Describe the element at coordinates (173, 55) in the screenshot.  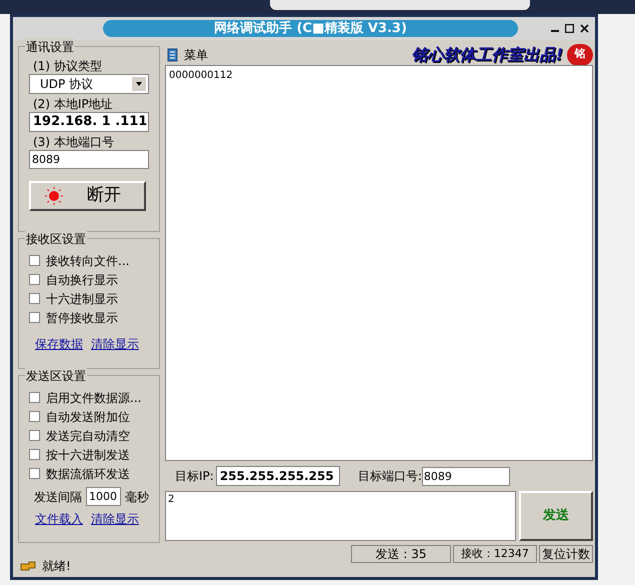
I see `menu-icon` at that location.